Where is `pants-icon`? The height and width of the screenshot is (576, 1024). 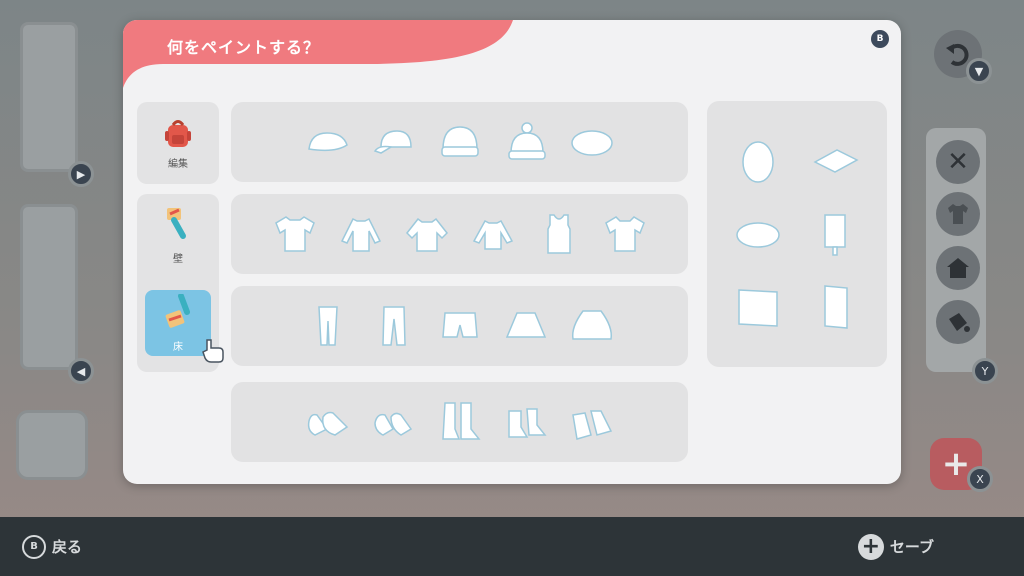 pants-icon is located at coordinates (328, 326).